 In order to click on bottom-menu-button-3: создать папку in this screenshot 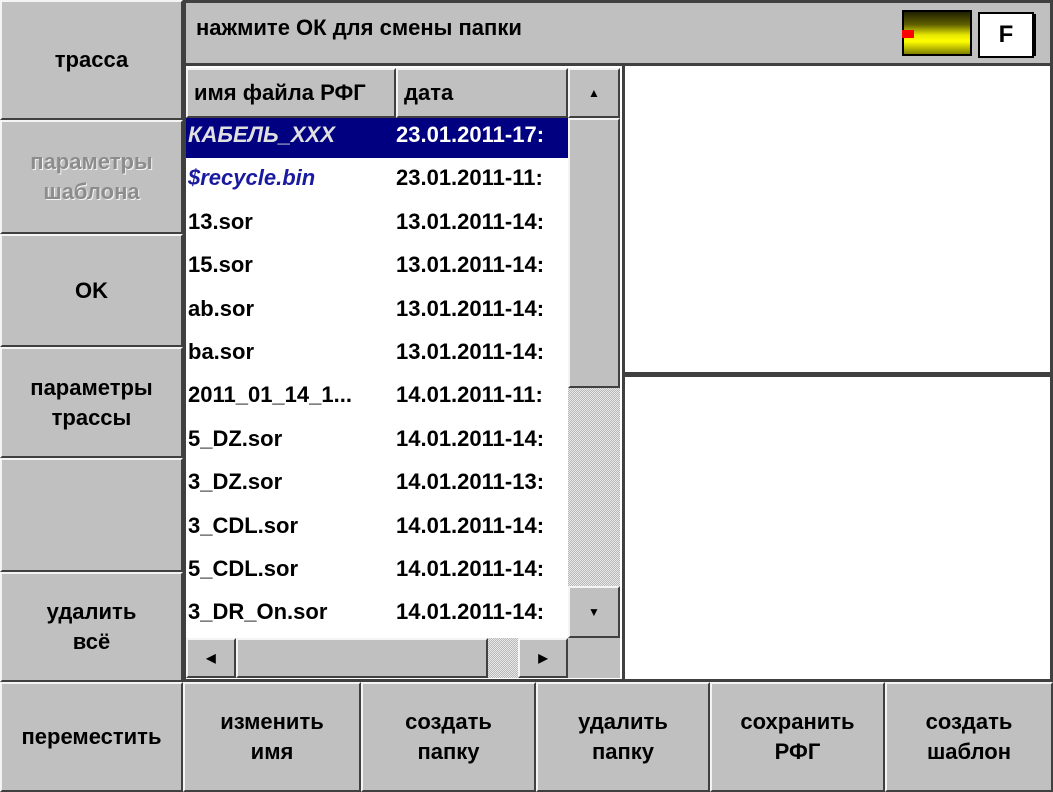, I will do `click(448, 737)`.